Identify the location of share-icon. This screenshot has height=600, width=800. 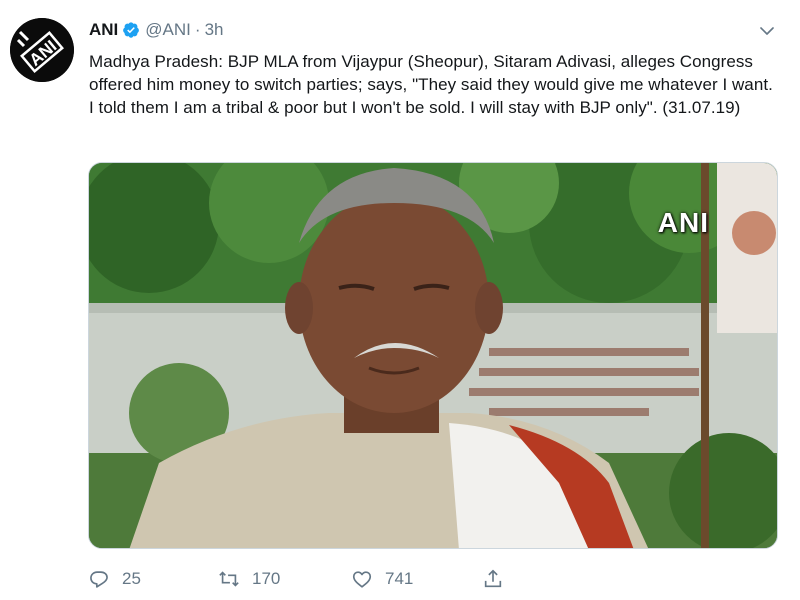
(493, 578).